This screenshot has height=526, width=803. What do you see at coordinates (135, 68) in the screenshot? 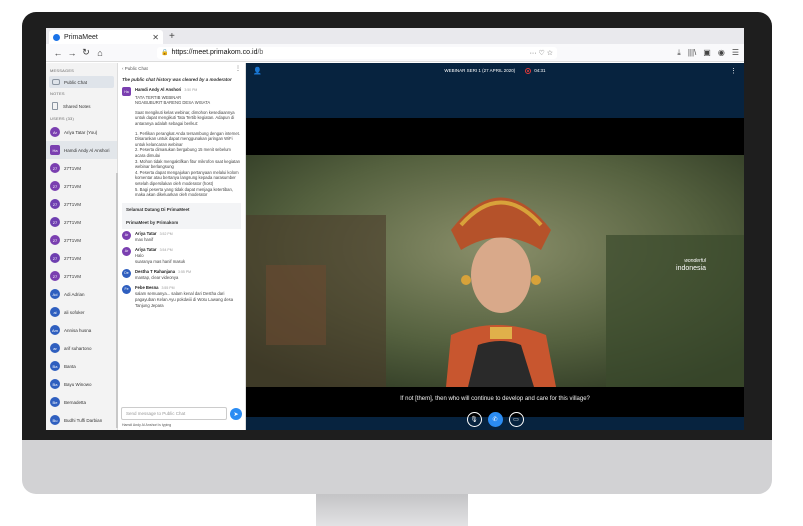
I see `back-to-public-chat: ‹ Public Chat` at bounding box center [135, 68].